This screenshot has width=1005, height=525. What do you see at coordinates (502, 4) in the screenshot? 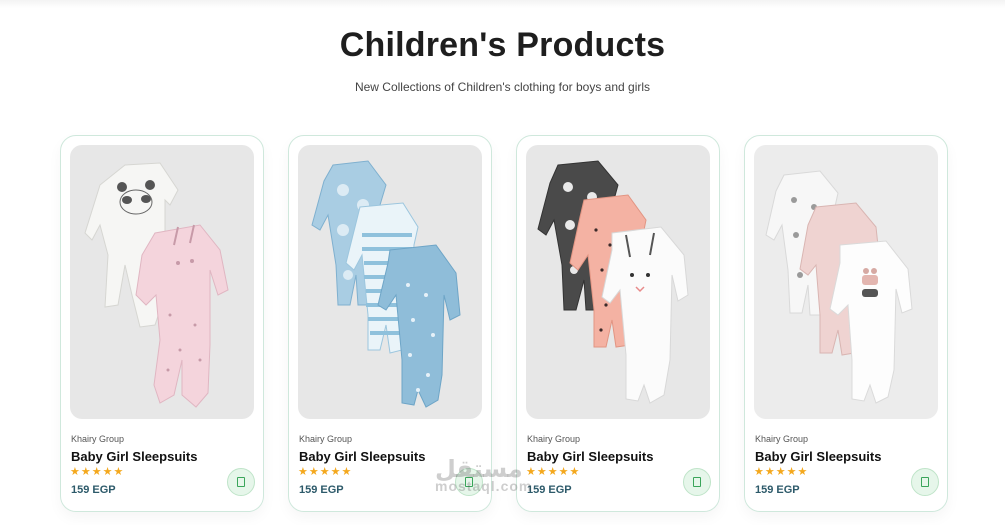
I see `top-shadow-bar` at bounding box center [502, 4].